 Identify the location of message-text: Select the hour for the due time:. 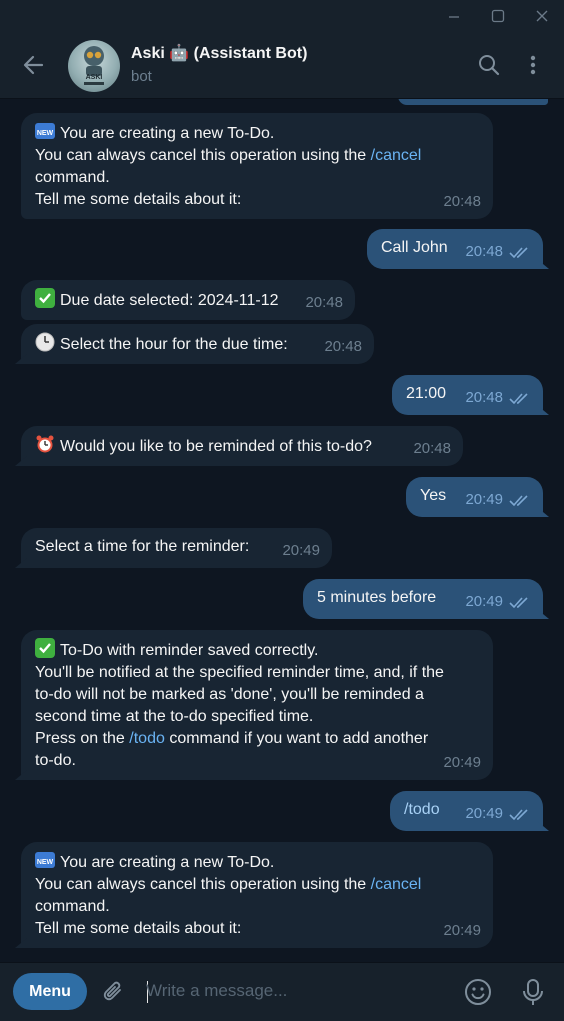
(174, 344).